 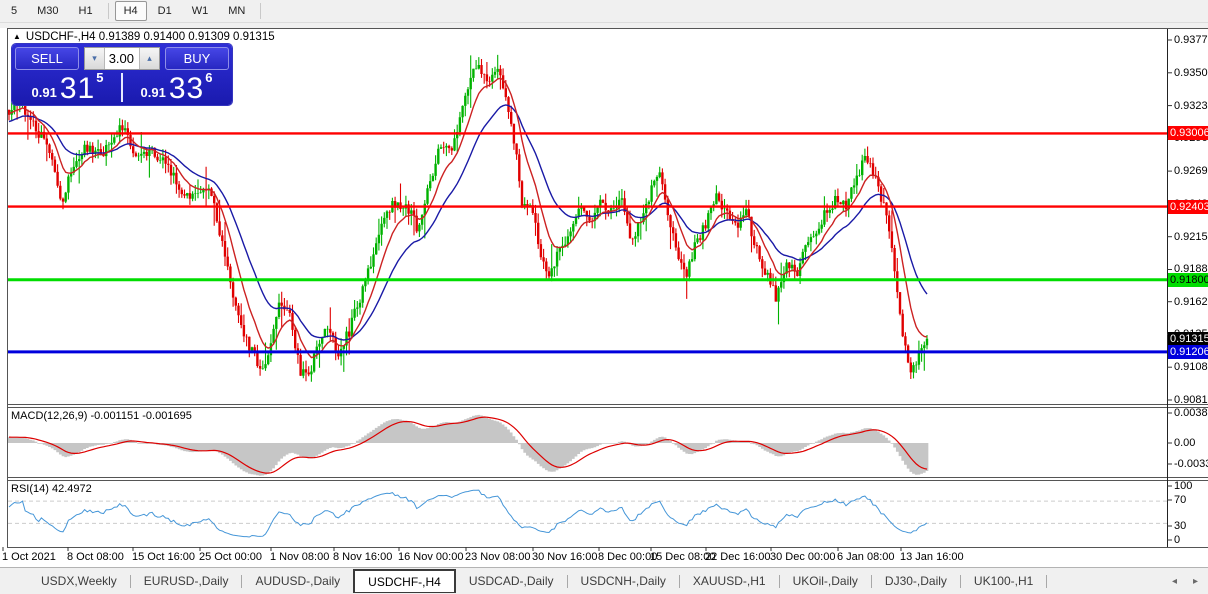 I want to click on time-tick-label: 30 Dec 00:00, so click(x=803, y=557).